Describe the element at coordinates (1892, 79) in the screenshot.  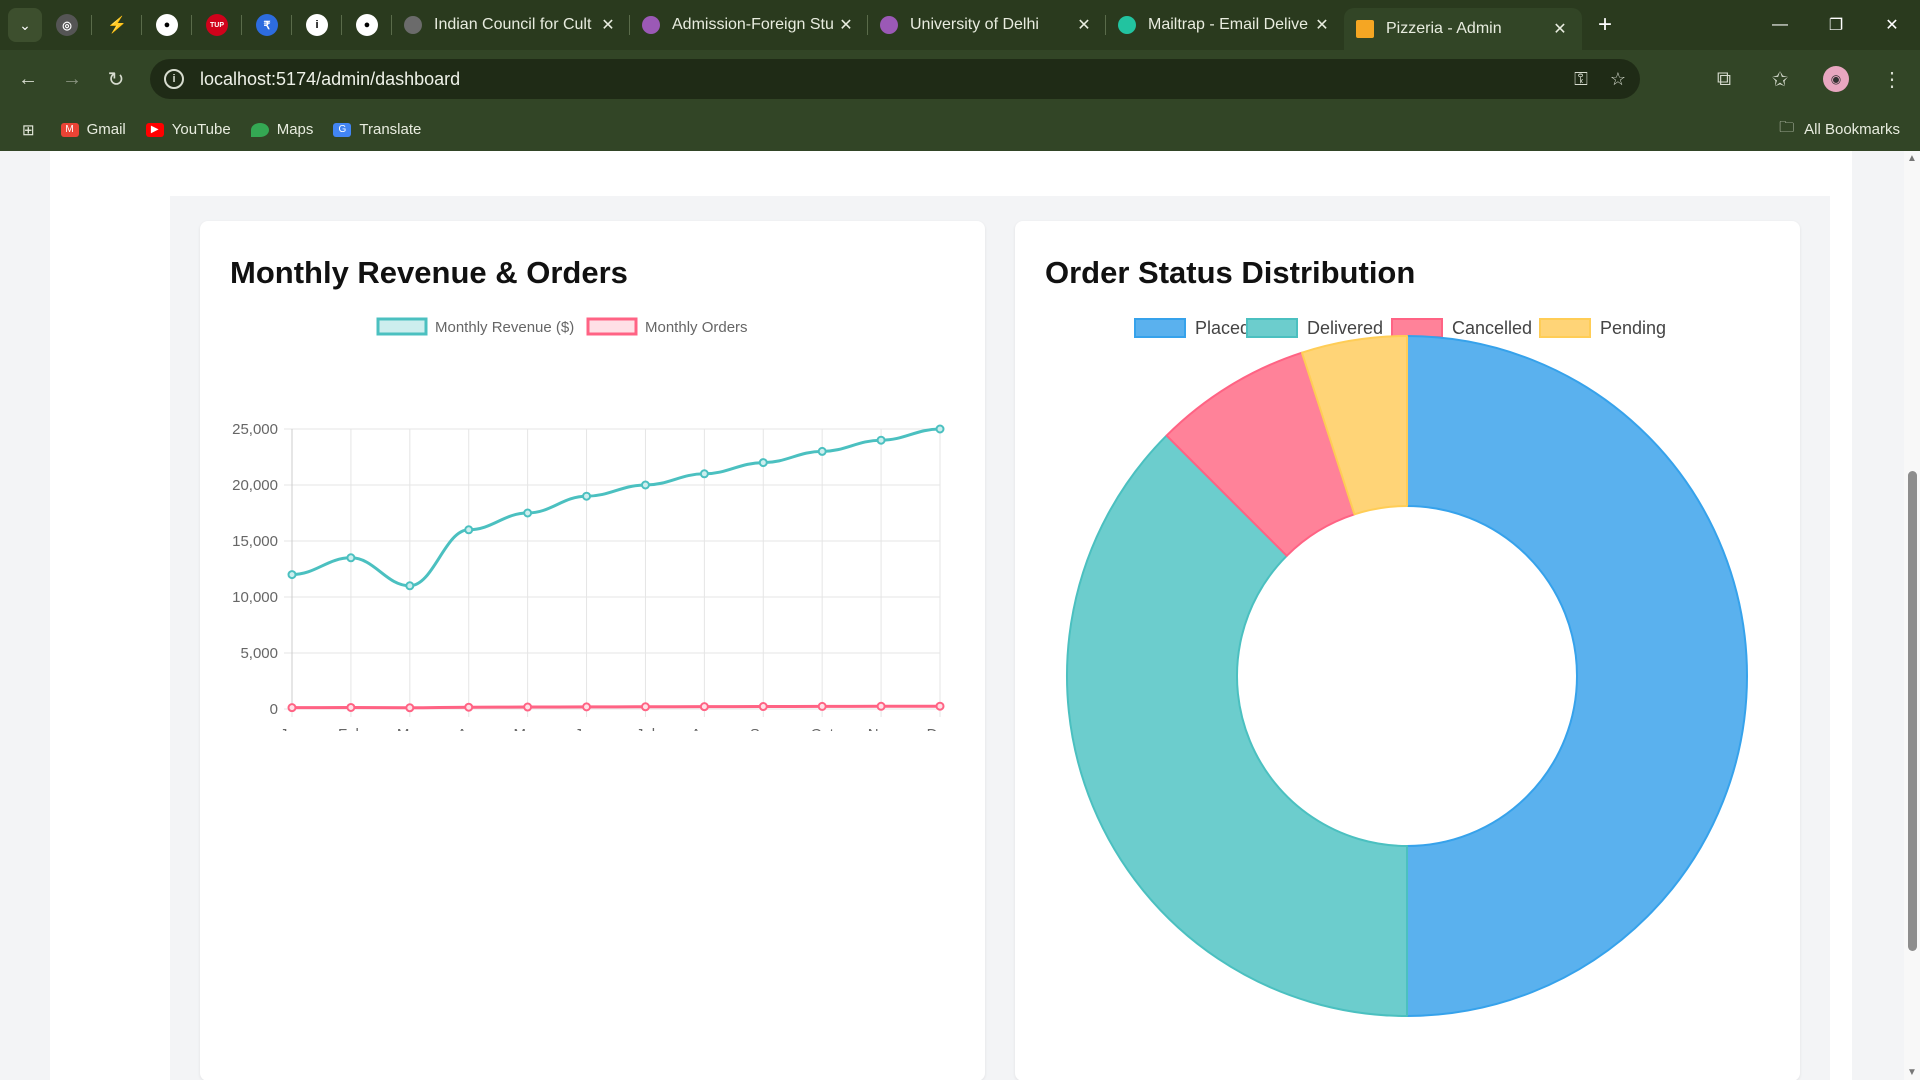
I see `menu-dots-icon: ⋮` at that location.